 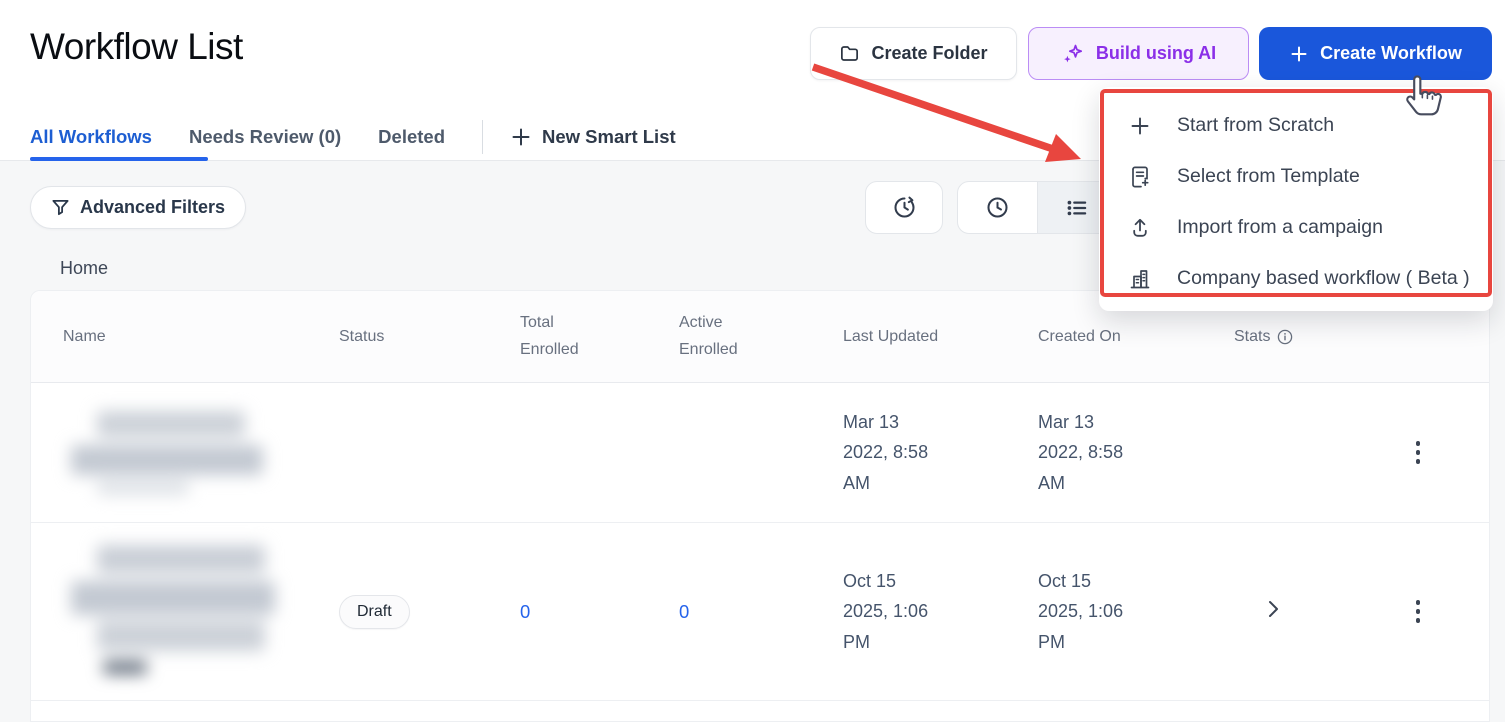 I want to click on page-title: Workflow List, so click(x=136, y=46).